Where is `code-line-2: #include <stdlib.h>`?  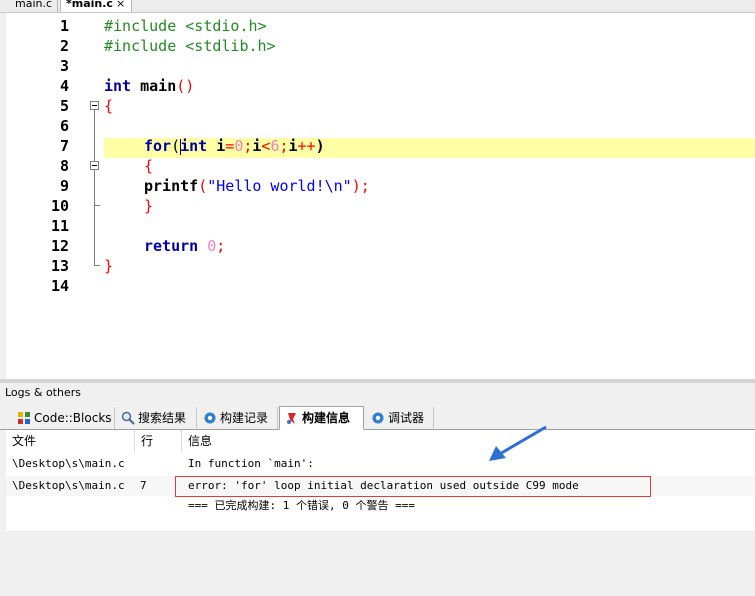
code-line-2: #include <stdlib.h> is located at coordinates (190, 46).